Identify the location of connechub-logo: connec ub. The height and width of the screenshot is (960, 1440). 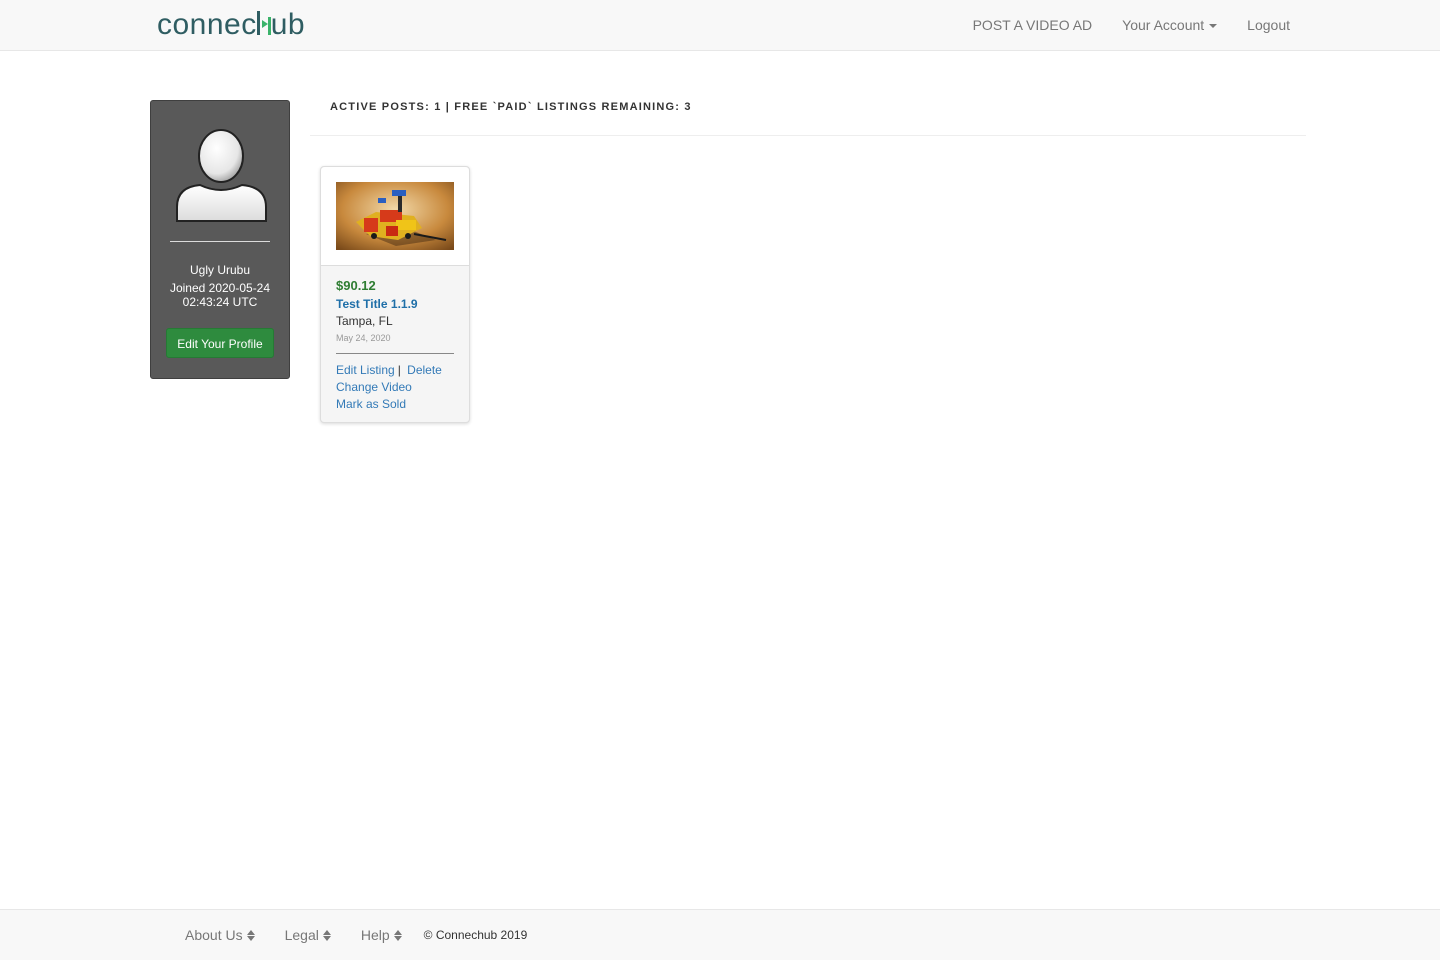
(231, 25).